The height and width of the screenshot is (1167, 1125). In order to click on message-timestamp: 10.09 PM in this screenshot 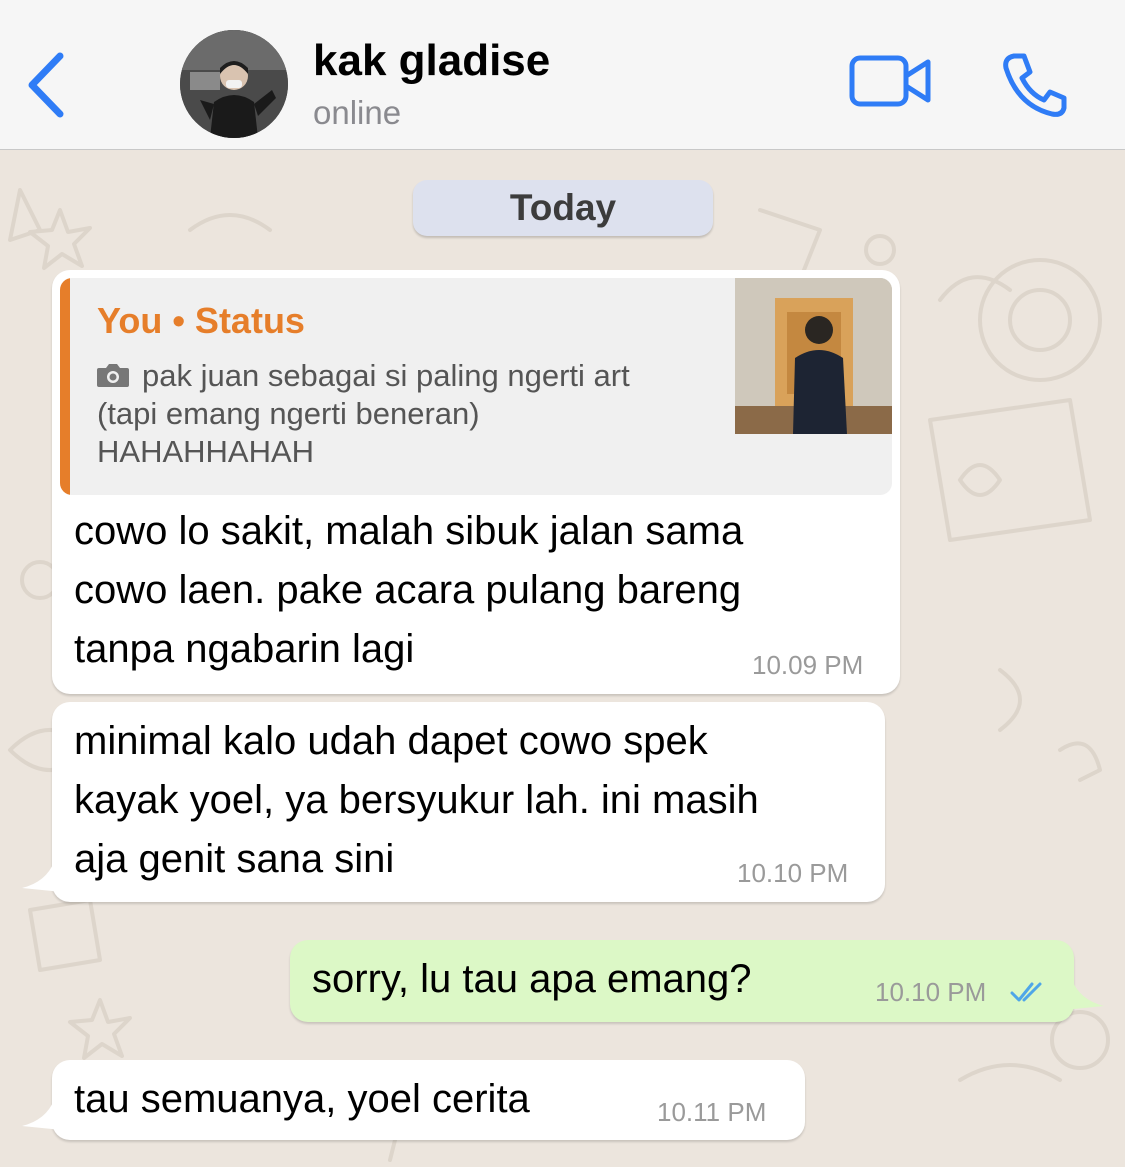, I will do `click(808, 665)`.